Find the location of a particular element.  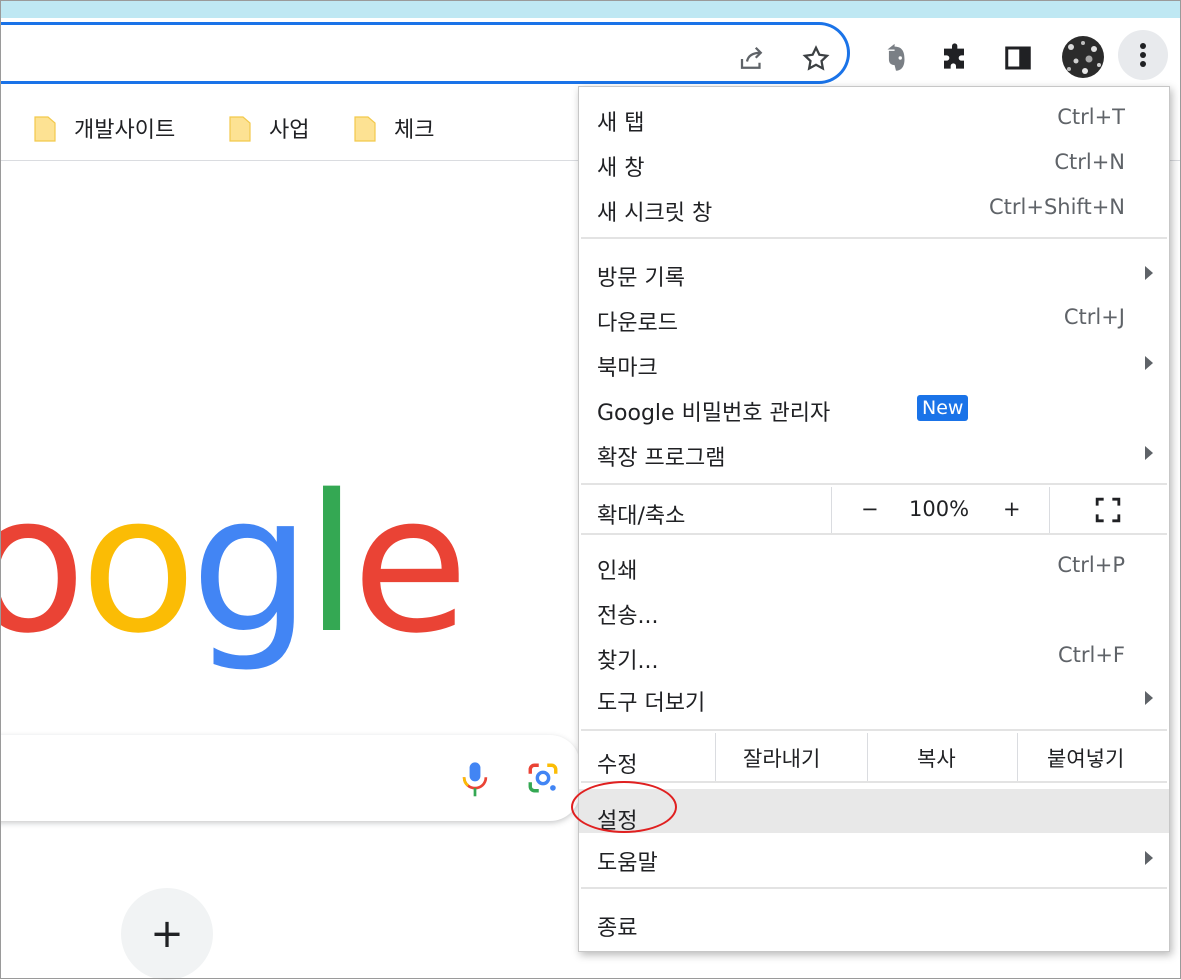

bookmark-folder-check: 체크 is located at coordinates (394, 128).